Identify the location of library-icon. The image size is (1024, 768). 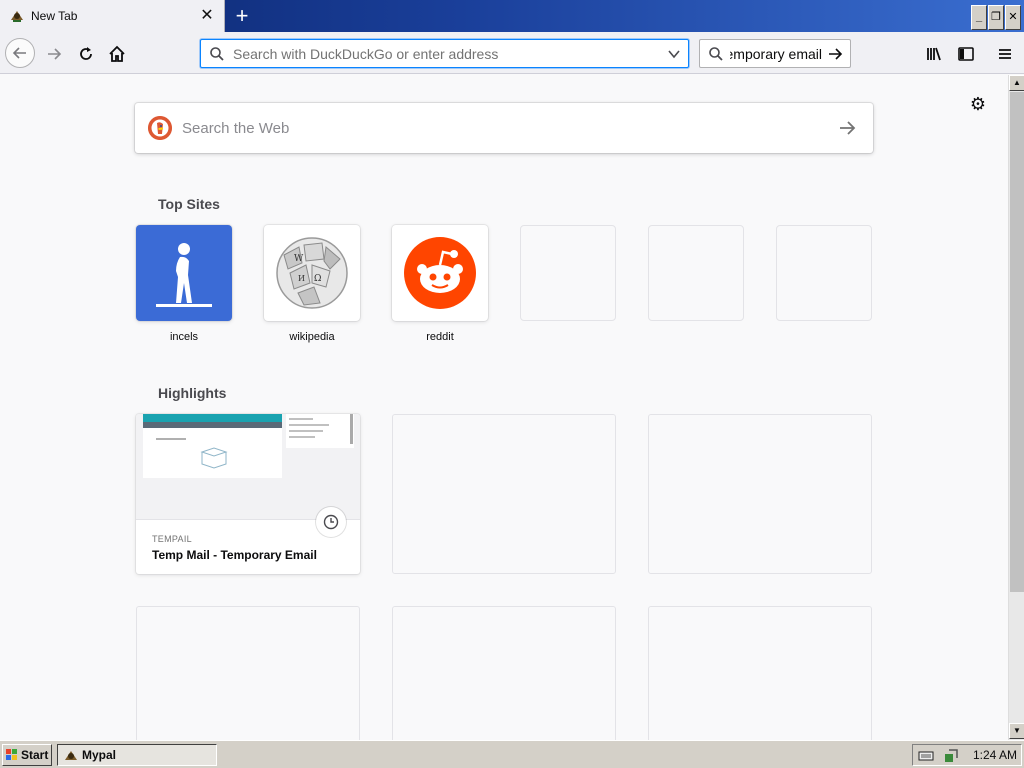
(934, 54).